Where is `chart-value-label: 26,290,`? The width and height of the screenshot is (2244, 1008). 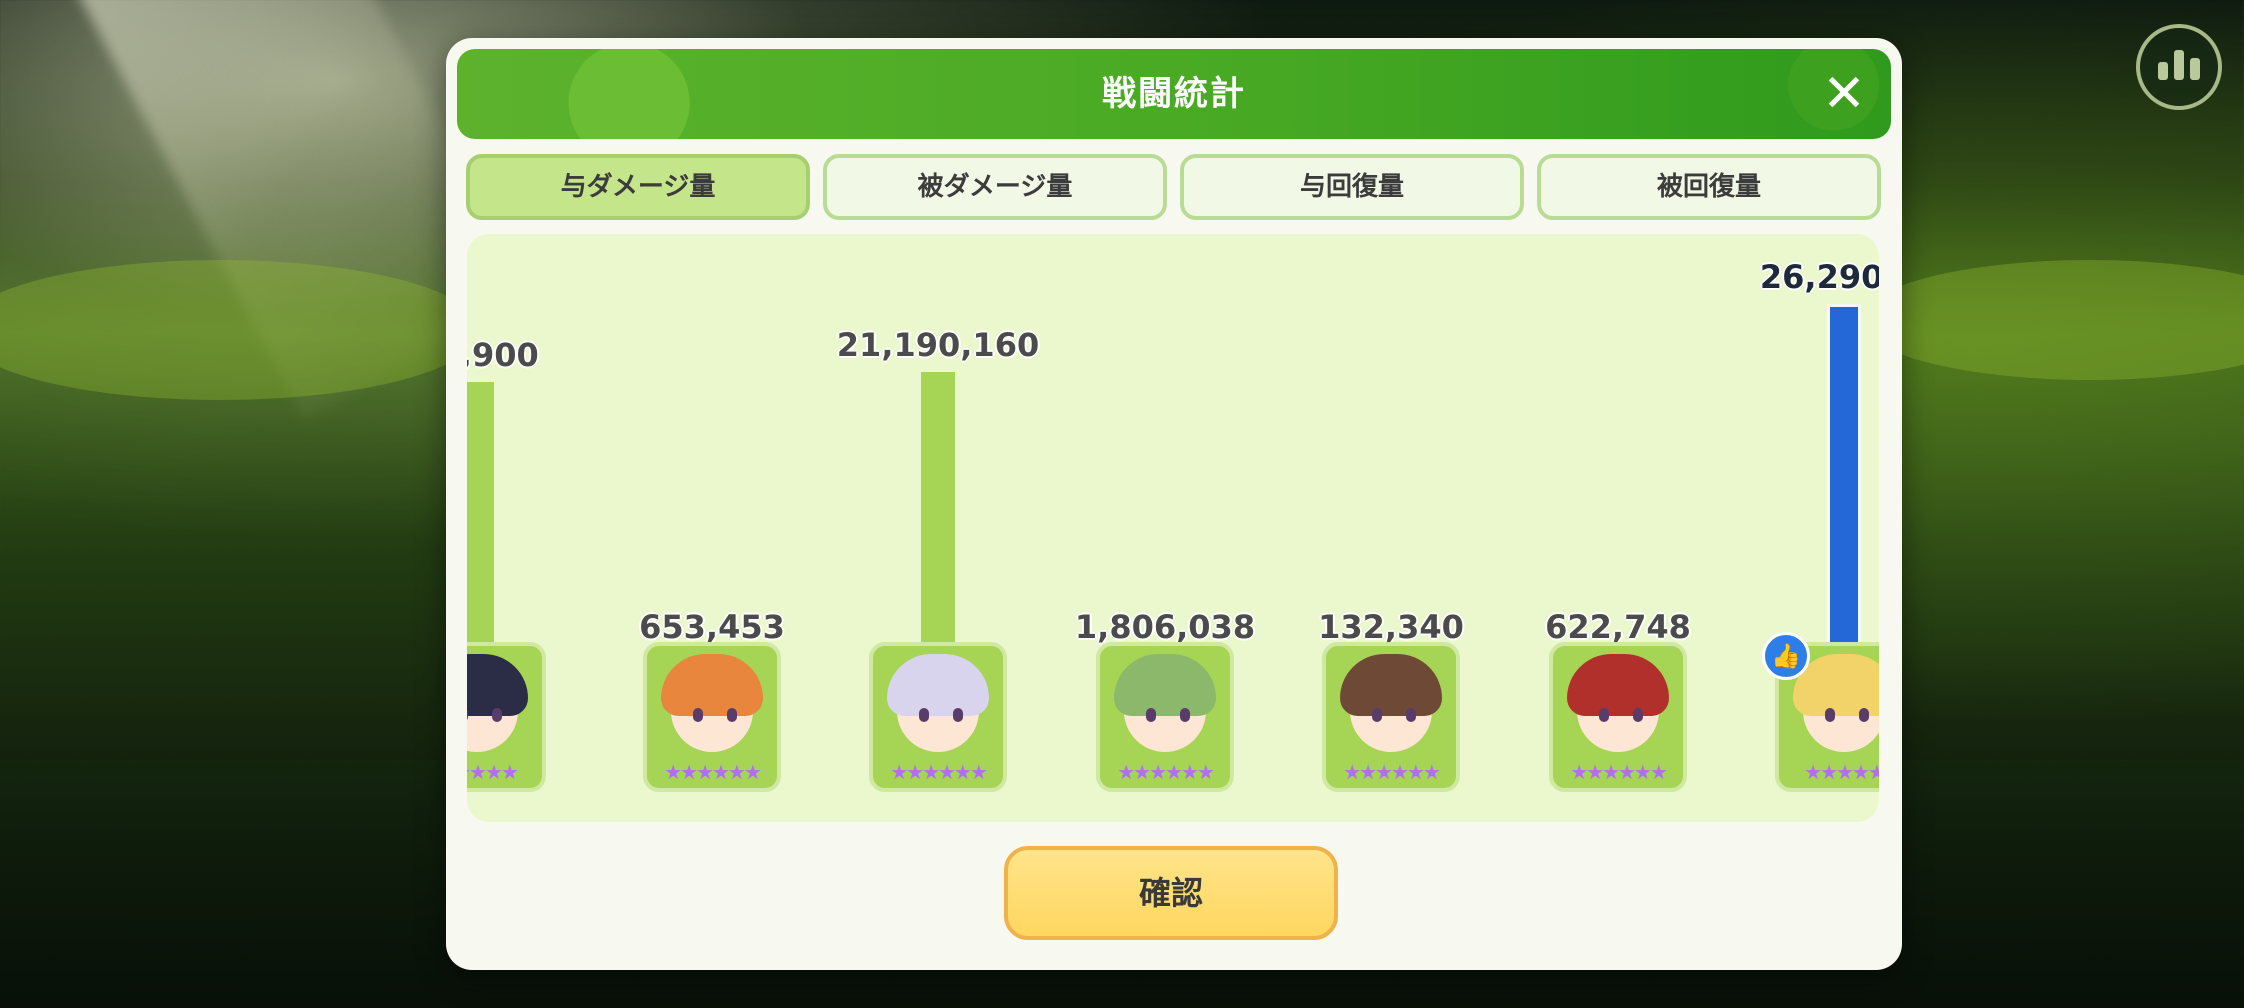 chart-value-label: 26,290, is located at coordinates (1819, 277).